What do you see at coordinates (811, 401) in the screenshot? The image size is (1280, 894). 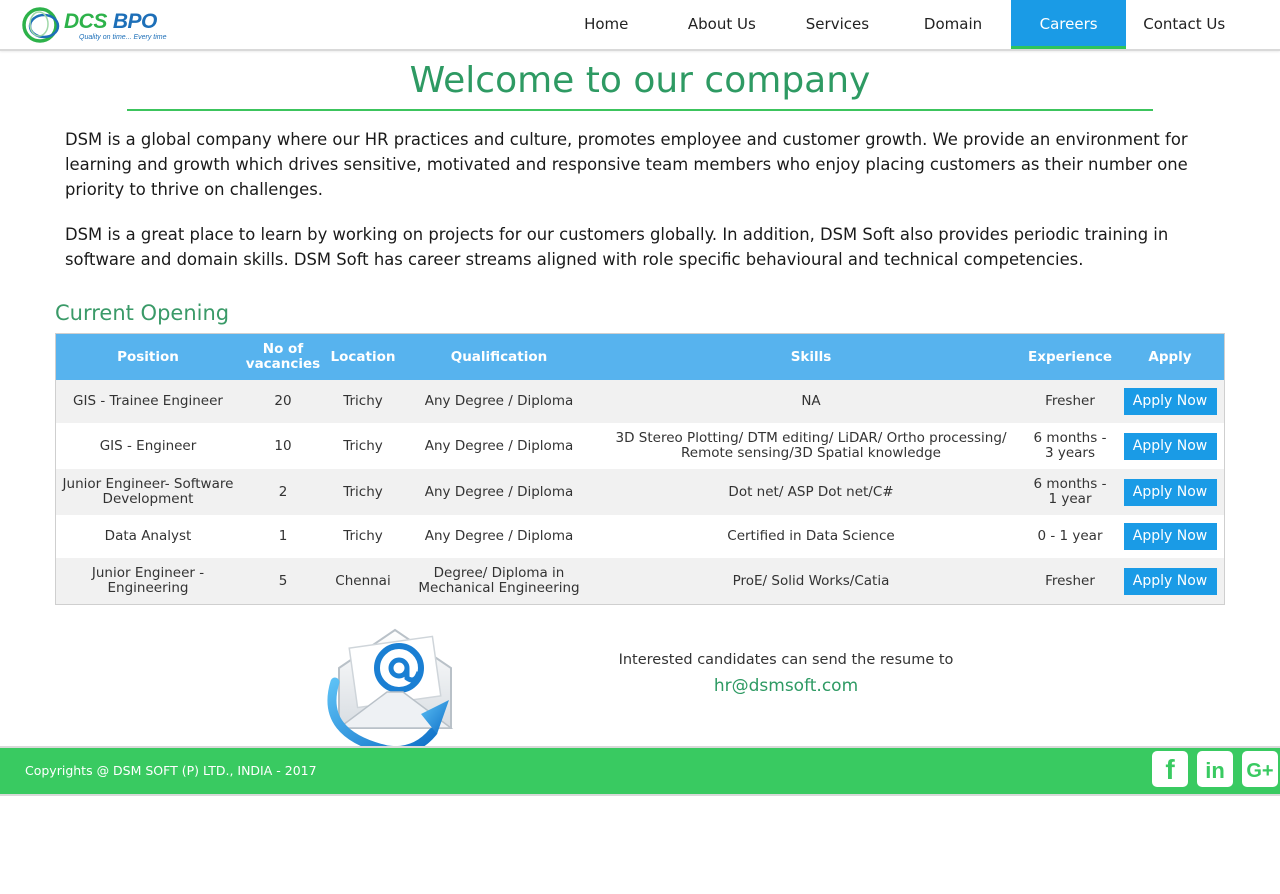 I see `cell-skills: NA` at bounding box center [811, 401].